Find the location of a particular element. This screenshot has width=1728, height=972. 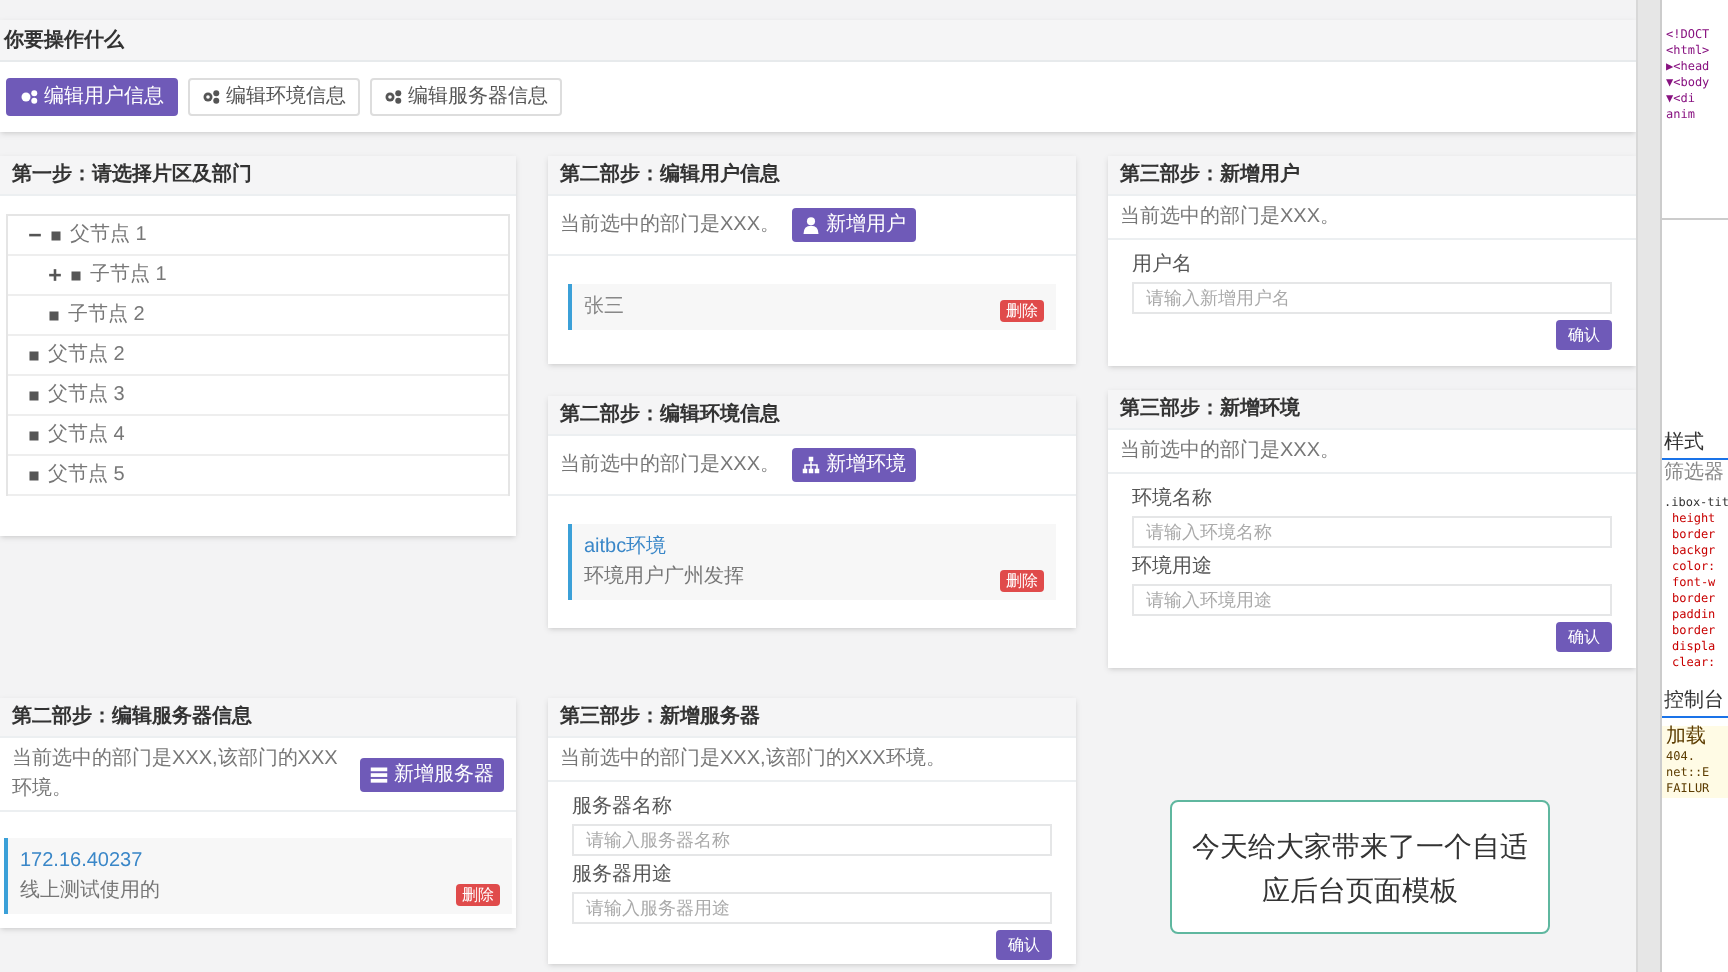

card-title: 第三部步：新增环境 is located at coordinates (1210, 409).